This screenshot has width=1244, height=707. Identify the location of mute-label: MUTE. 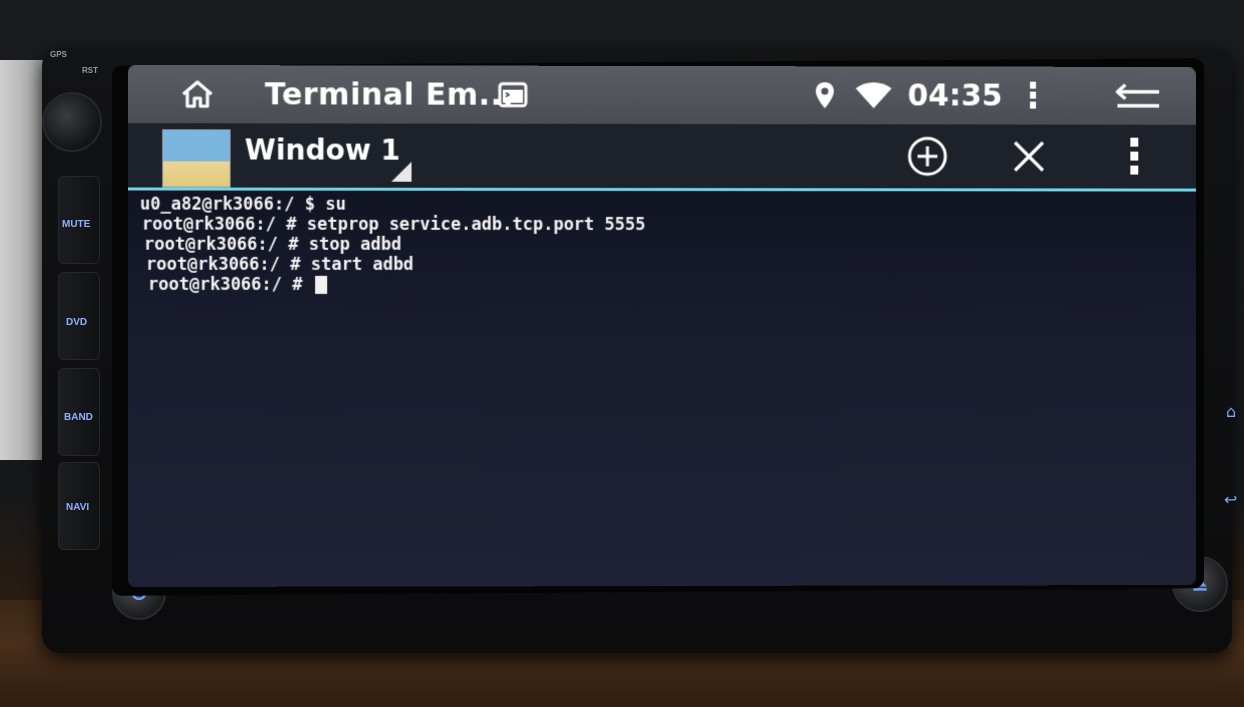
(76, 224).